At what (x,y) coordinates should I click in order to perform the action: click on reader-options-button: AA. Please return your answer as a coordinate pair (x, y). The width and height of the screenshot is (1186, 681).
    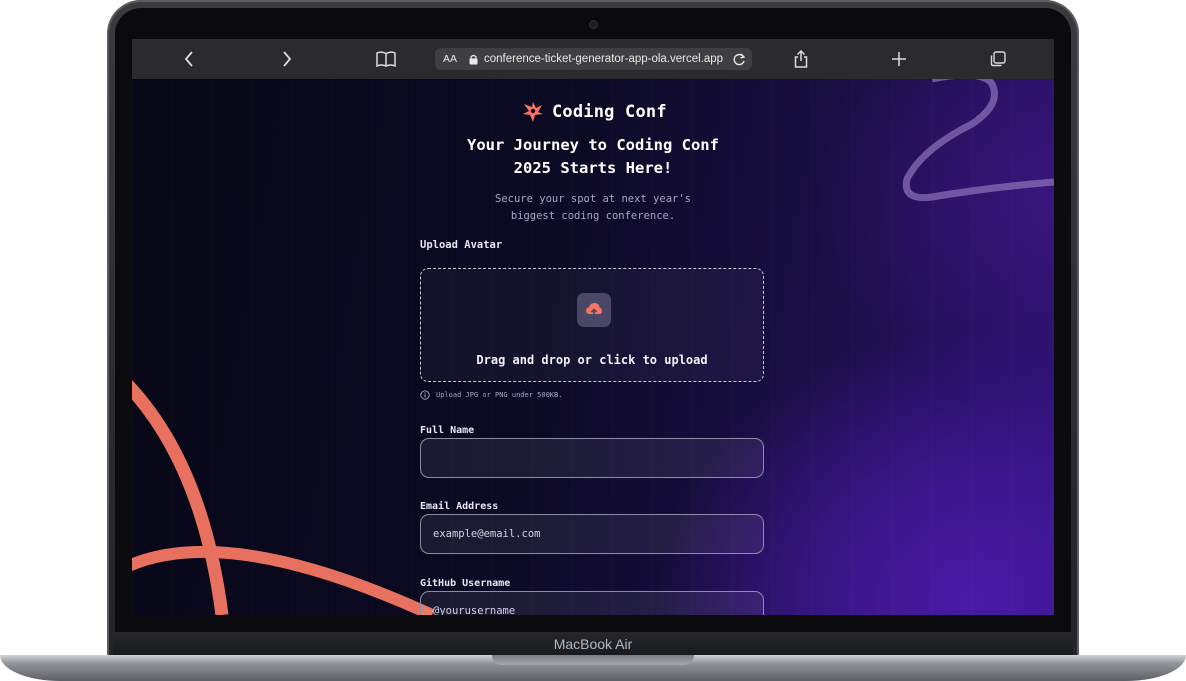
    Looking at the image, I should click on (454, 59).